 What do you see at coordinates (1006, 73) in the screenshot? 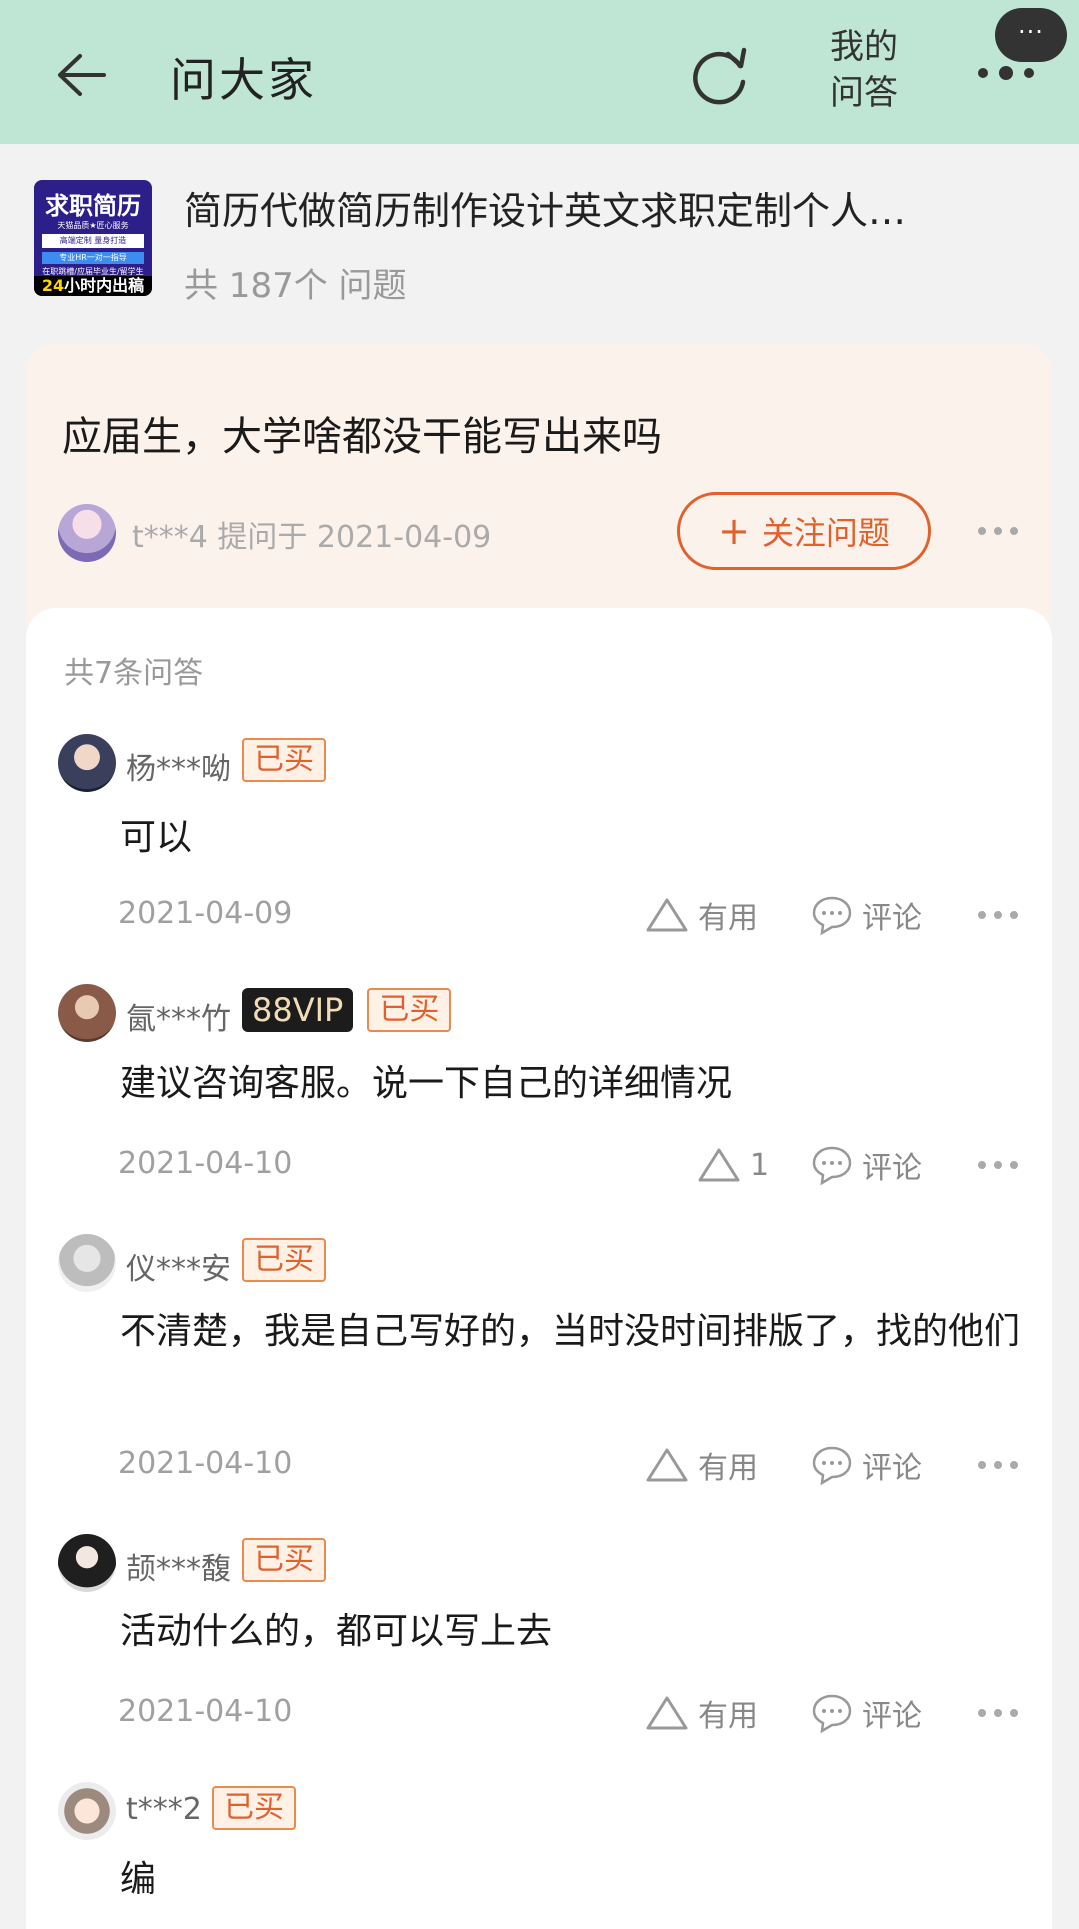
I see `more-menu-icon` at bounding box center [1006, 73].